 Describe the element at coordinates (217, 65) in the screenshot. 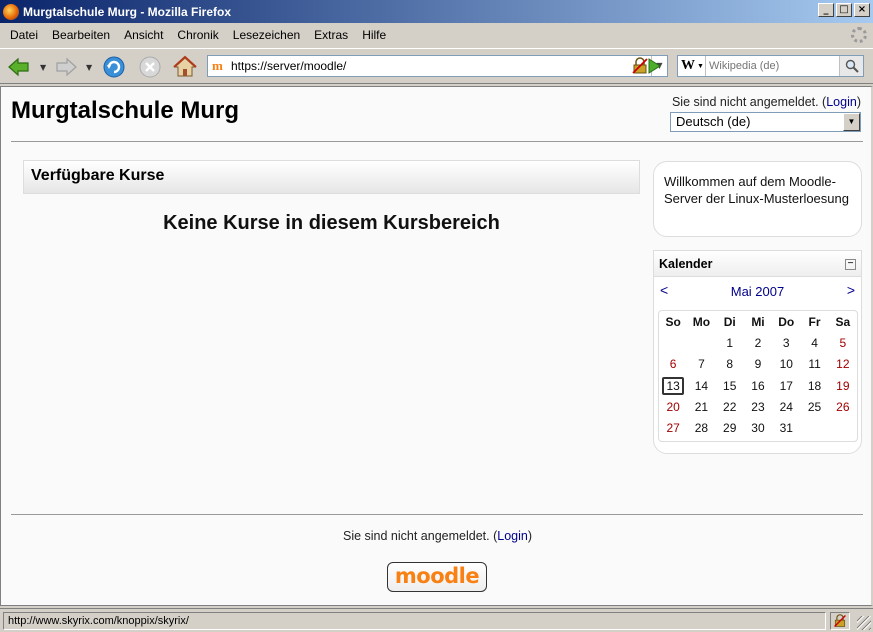

I see `moodle-favicon-icon: m` at that location.